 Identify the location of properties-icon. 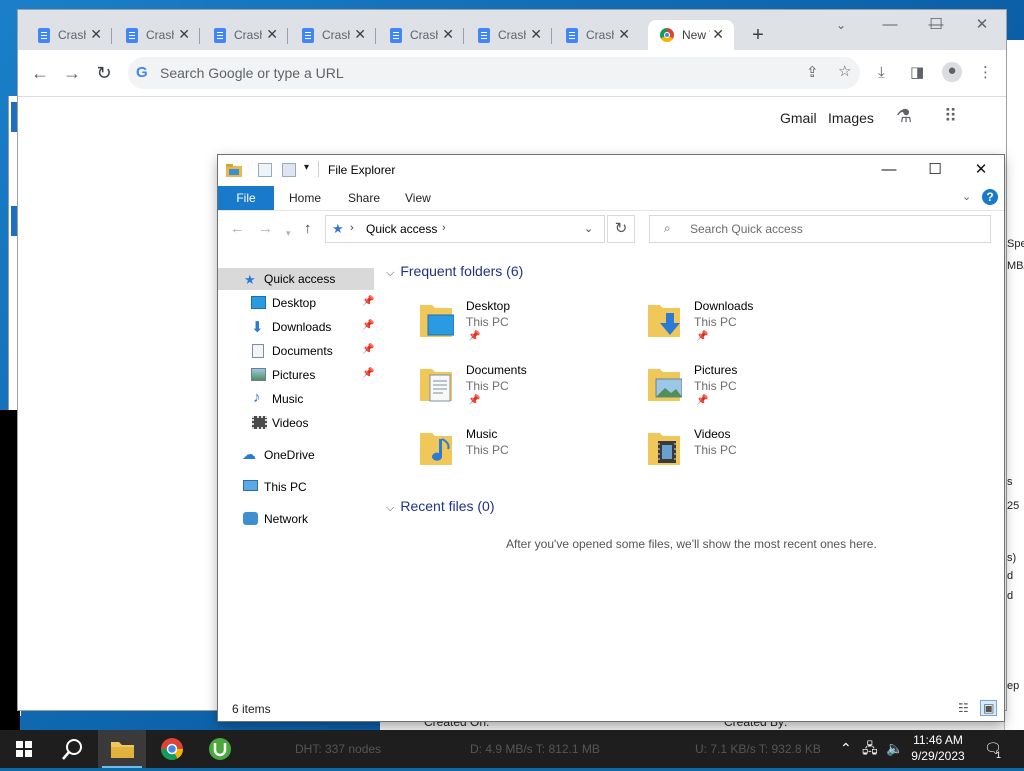
(265, 170).